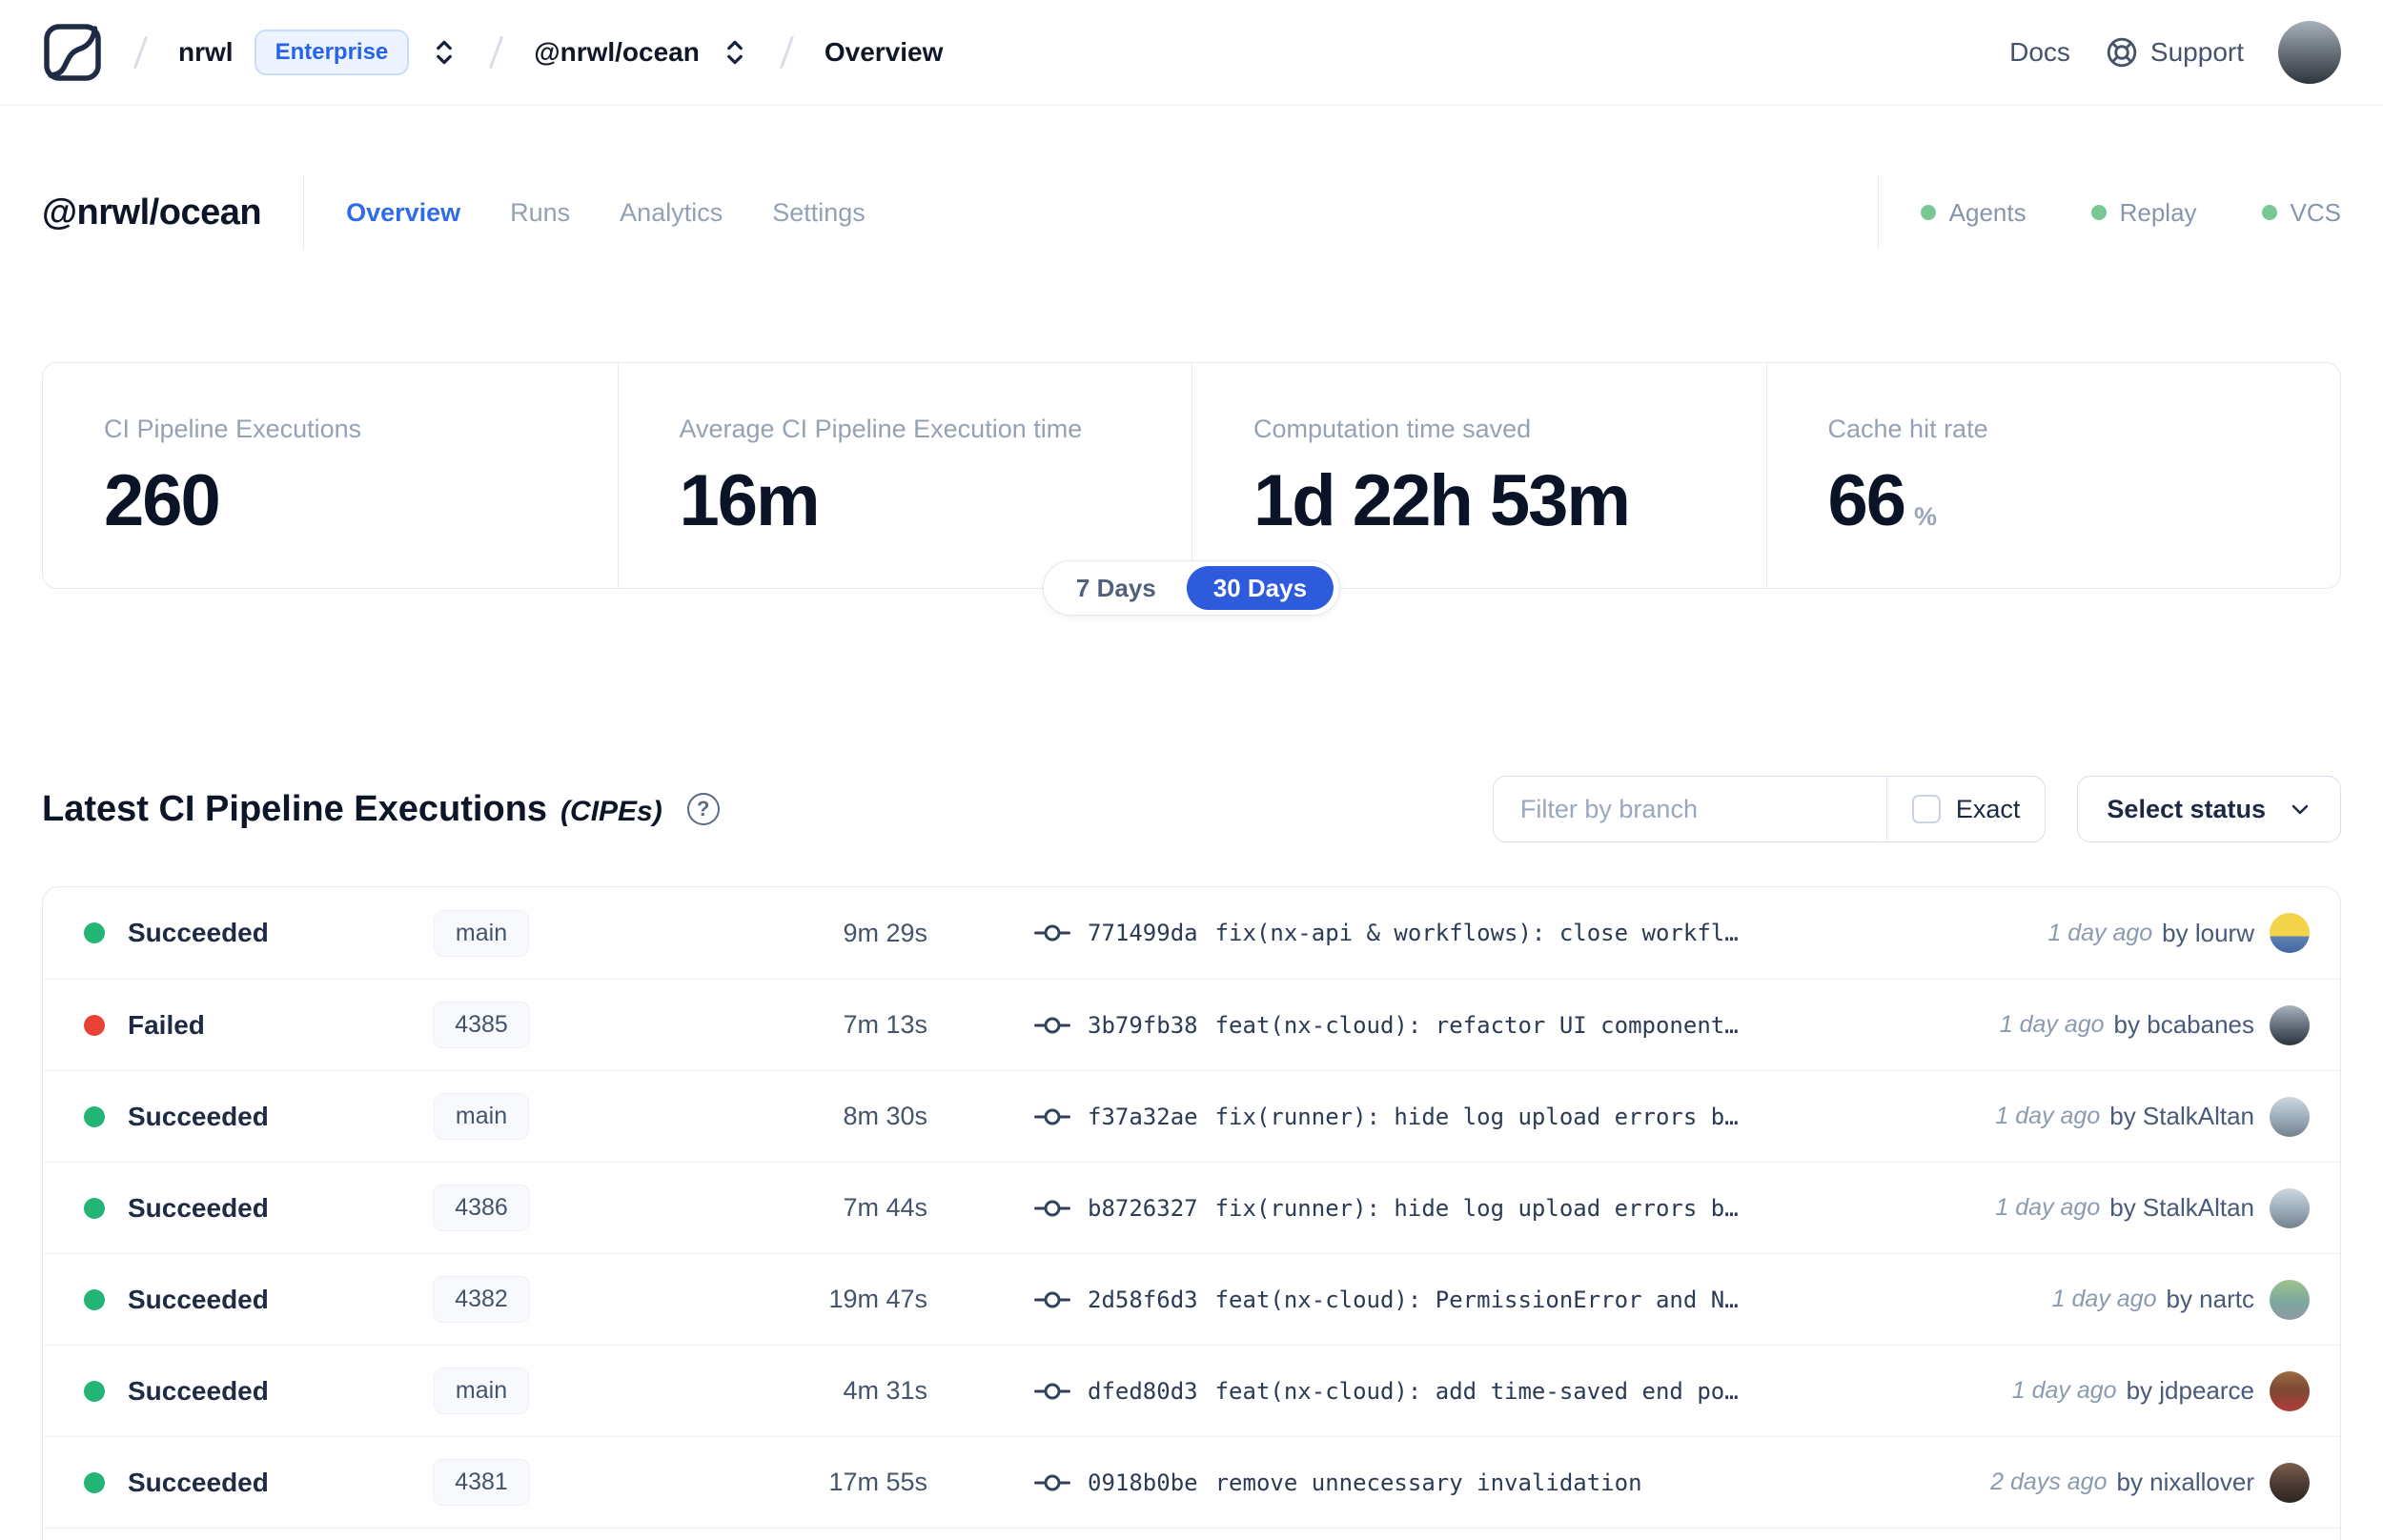 This screenshot has width=2383, height=1540. What do you see at coordinates (1479, 475) in the screenshot?
I see `stat-computation-time-saved: Computation time saved 1d 22h 53m` at bounding box center [1479, 475].